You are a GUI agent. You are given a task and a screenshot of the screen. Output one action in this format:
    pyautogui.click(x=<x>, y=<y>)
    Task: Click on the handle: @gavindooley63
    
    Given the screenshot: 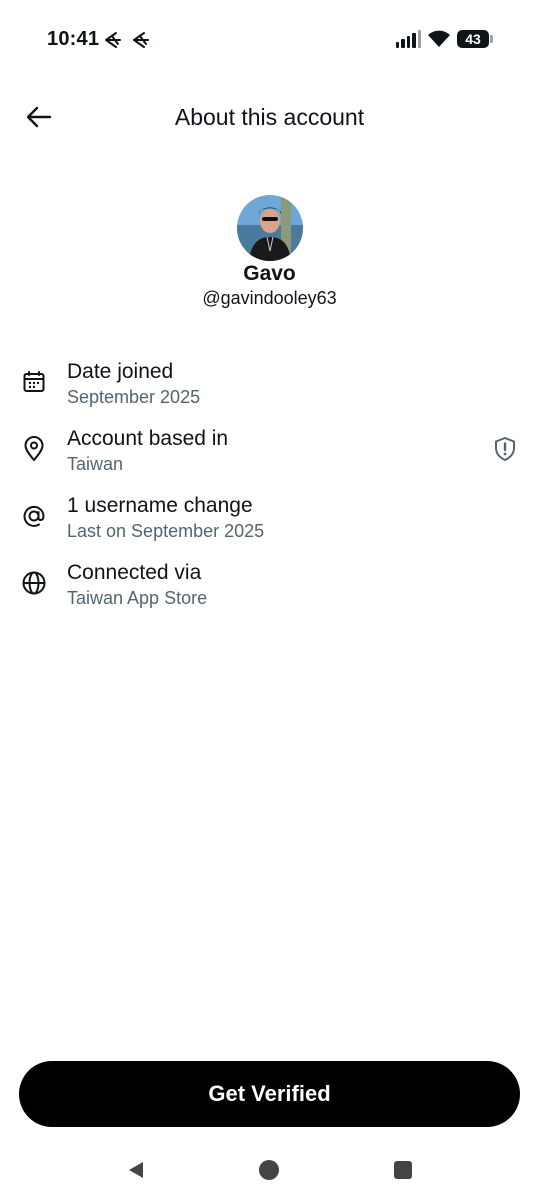 What is the action you would take?
    pyautogui.click(x=269, y=298)
    